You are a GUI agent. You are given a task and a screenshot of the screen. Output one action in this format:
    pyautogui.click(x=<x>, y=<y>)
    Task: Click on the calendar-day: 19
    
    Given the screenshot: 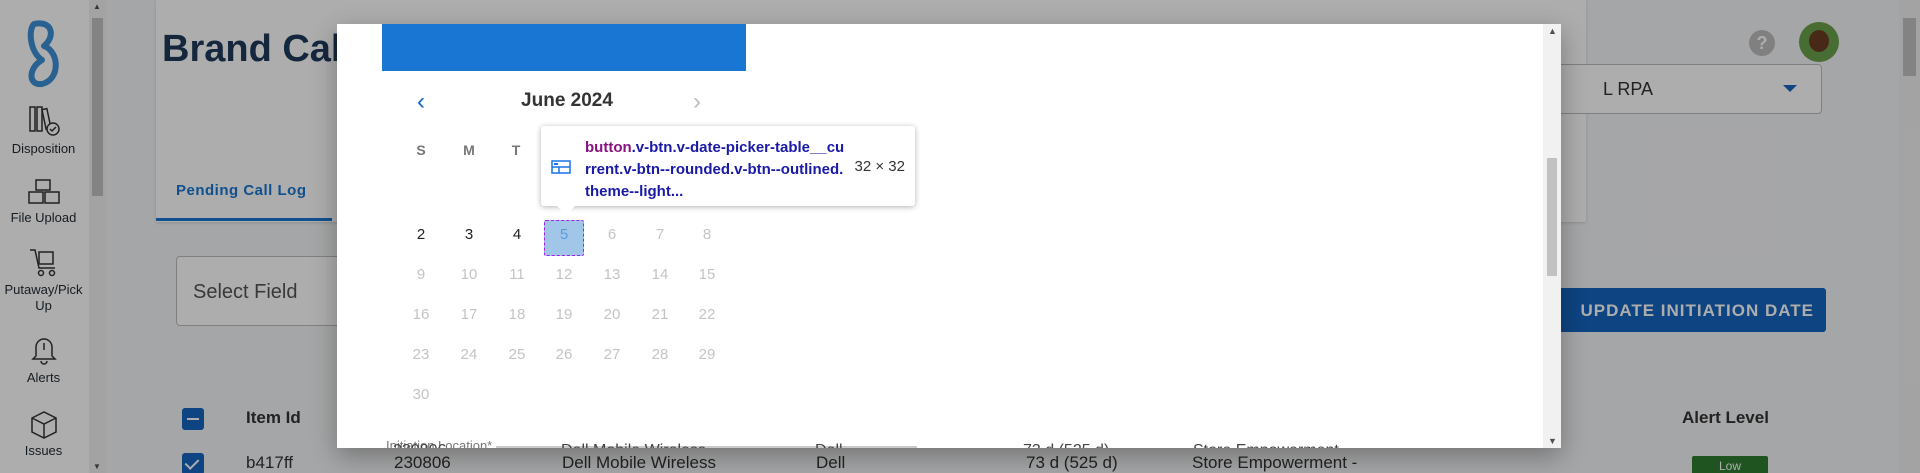 What is the action you would take?
    pyautogui.click(x=564, y=315)
    